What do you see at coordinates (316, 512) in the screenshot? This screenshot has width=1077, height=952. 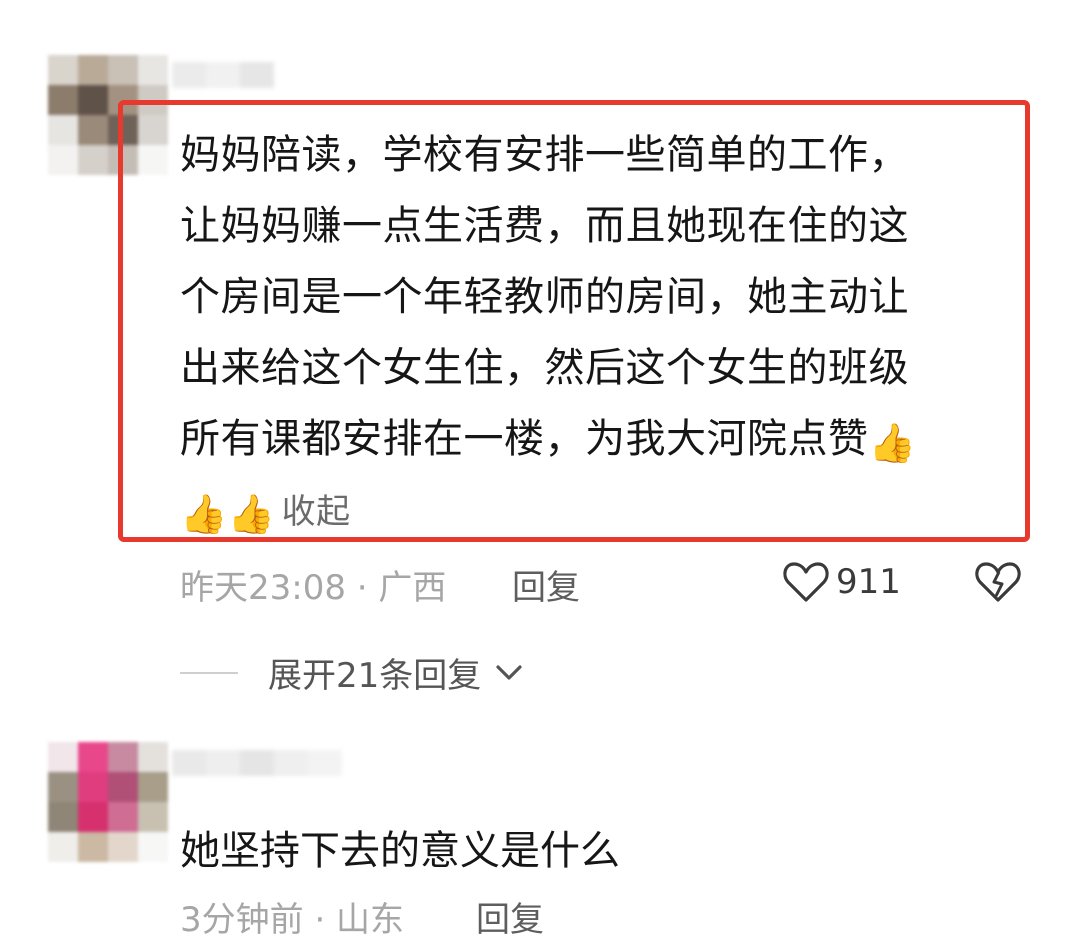 I see `collapse-link: 收起` at bounding box center [316, 512].